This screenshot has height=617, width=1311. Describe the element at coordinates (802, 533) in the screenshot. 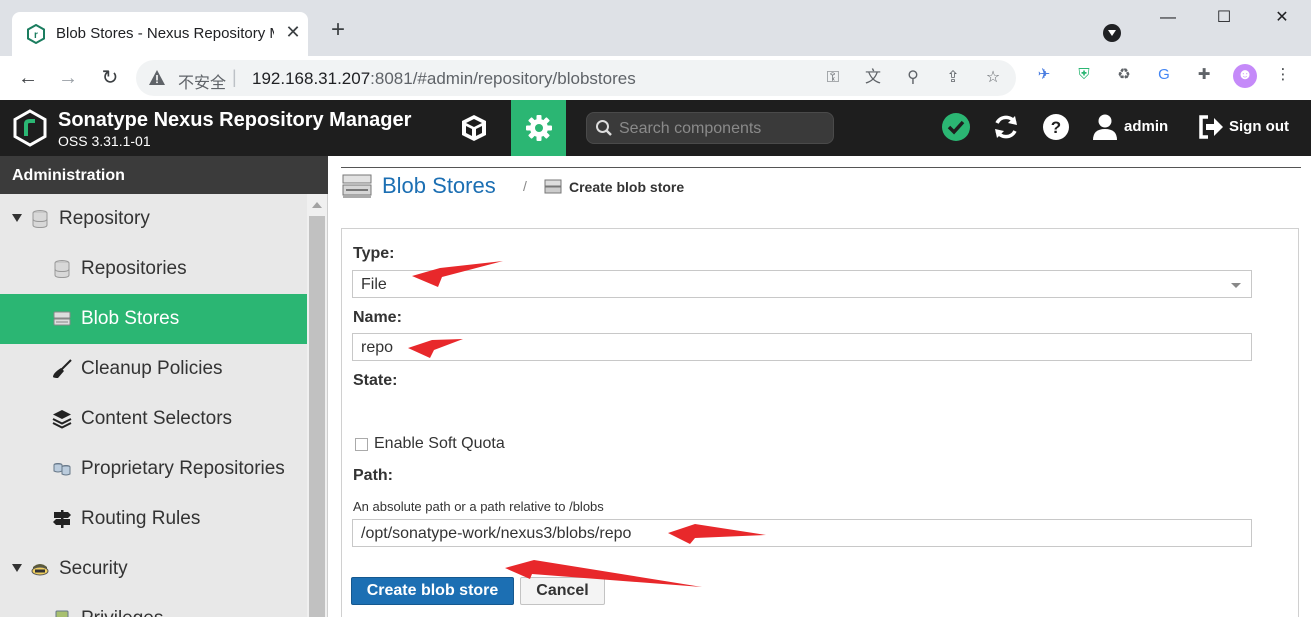

I see `path-input: /opt/sonatype-work/nexus3/blobs/repo` at that location.